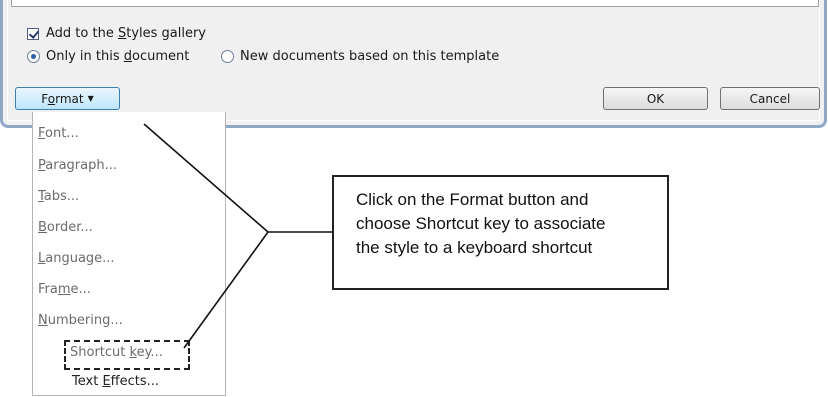 This screenshot has width=828, height=397. Describe the element at coordinates (474, 247) in the screenshot. I see `callout-line-3: the style to a keyboard shortcut` at that location.